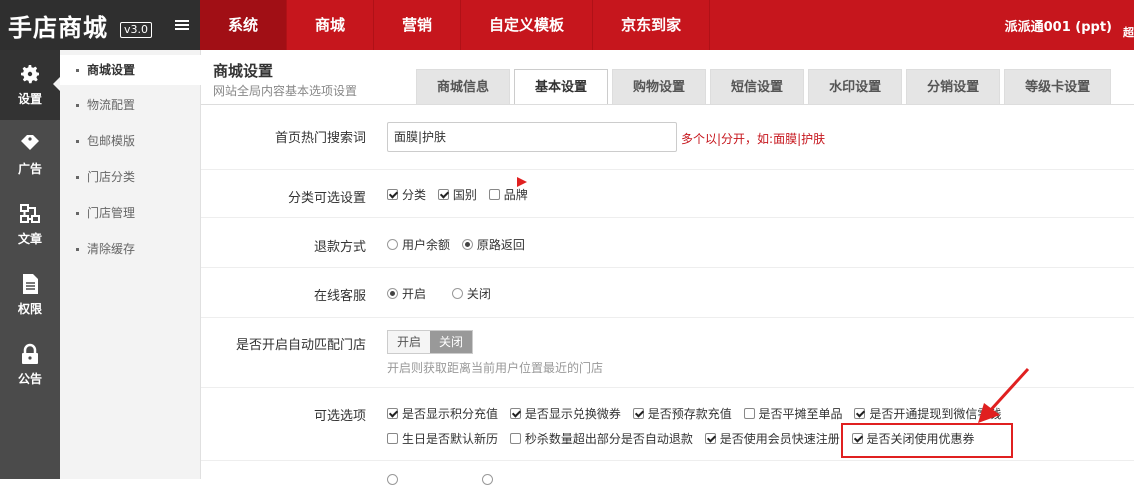  I want to click on subnav-label: 门店管理, so click(111, 213).